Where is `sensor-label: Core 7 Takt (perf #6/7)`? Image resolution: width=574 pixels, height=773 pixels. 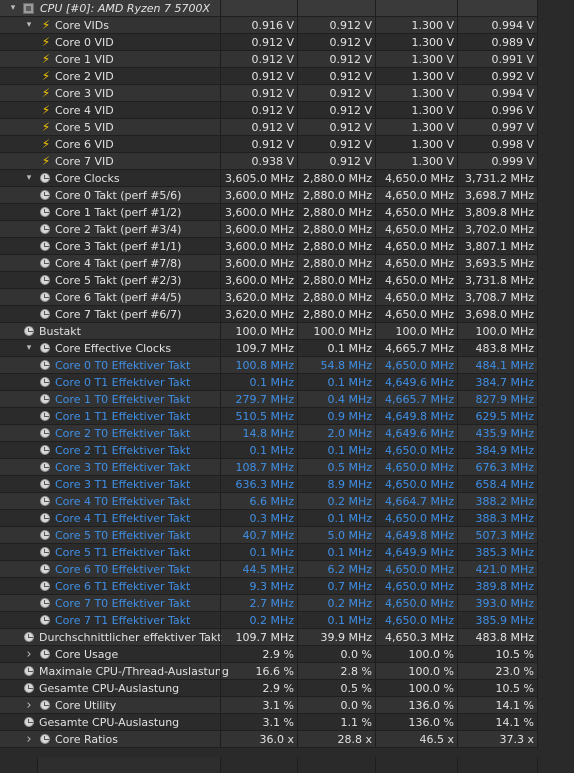 sensor-label: Core 7 Takt (perf #6/7) is located at coordinates (118, 314).